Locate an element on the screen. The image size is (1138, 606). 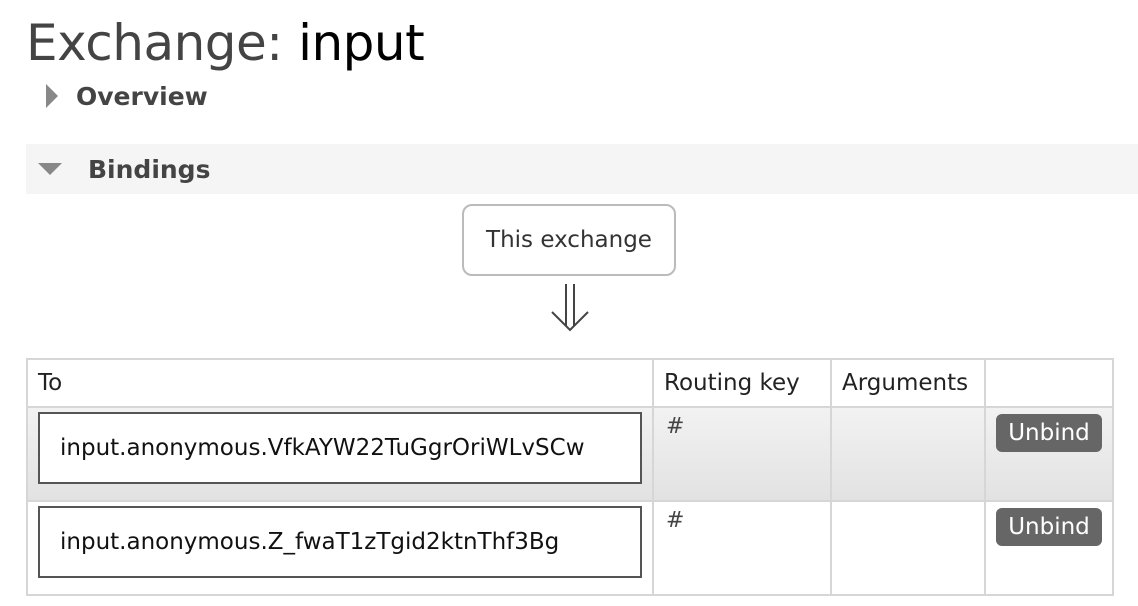
triangle-right-icon is located at coordinates (52, 96).